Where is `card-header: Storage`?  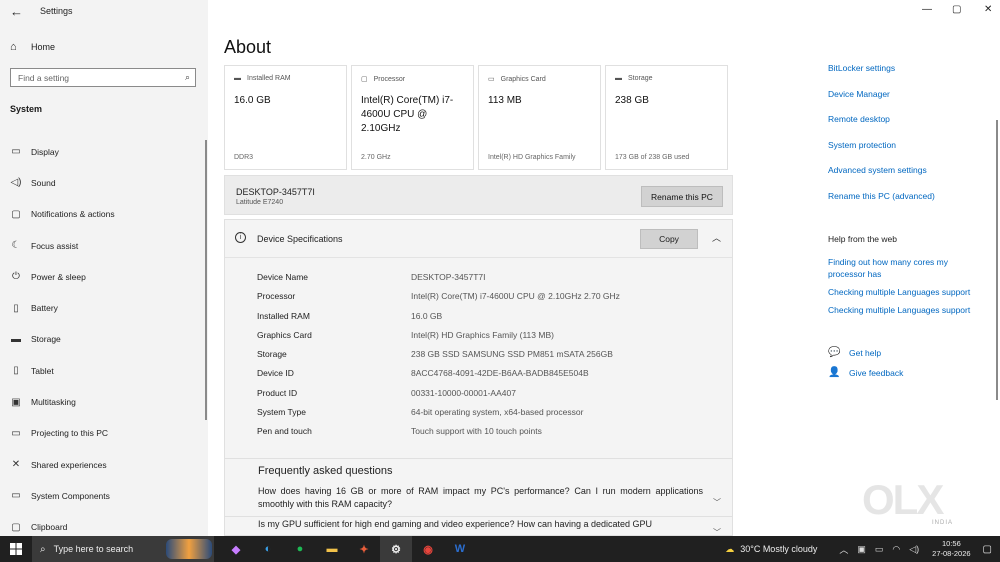
card-header: Storage is located at coordinates (640, 78).